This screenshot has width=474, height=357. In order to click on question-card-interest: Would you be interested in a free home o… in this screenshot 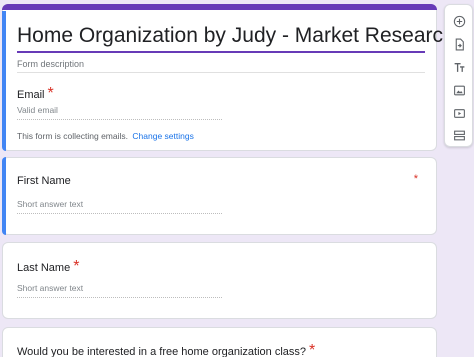, I will do `click(219, 342)`.